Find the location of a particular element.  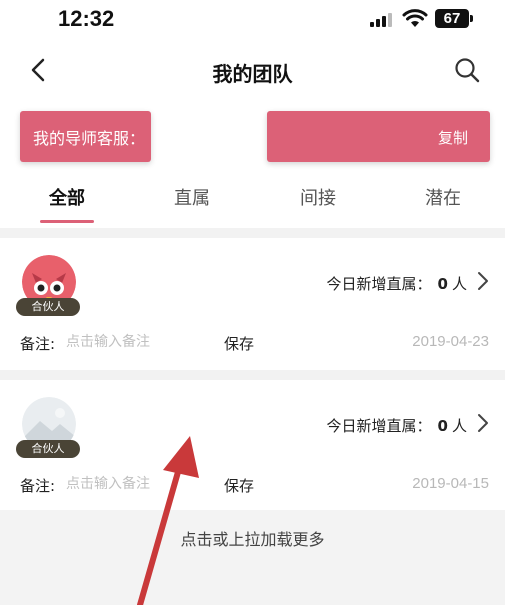

mentor-service-label-box: 我的导师客服： is located at coordinates (85, 136).